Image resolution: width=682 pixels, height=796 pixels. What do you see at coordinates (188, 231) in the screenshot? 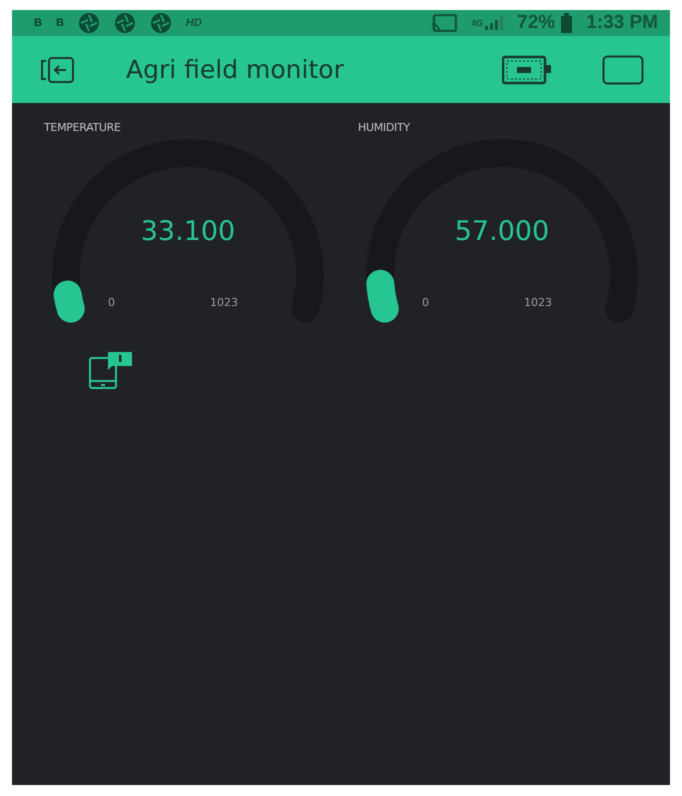
I see `gauge-value: 33.100` at bounding box center [188, 231].